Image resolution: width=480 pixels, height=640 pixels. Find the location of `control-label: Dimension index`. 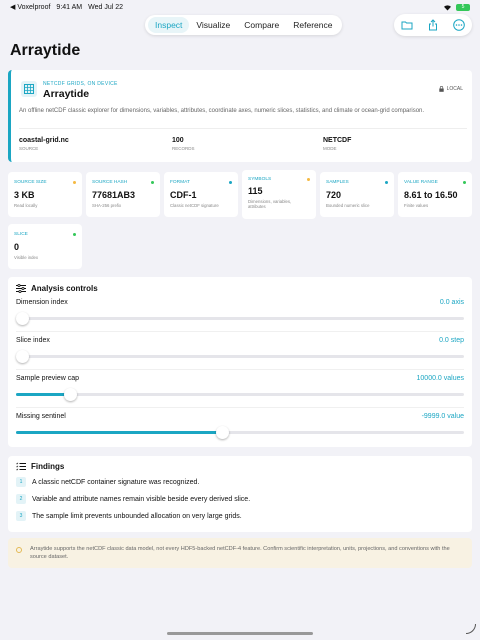

control-label: Dimension index is located at coordinates (42, 302).